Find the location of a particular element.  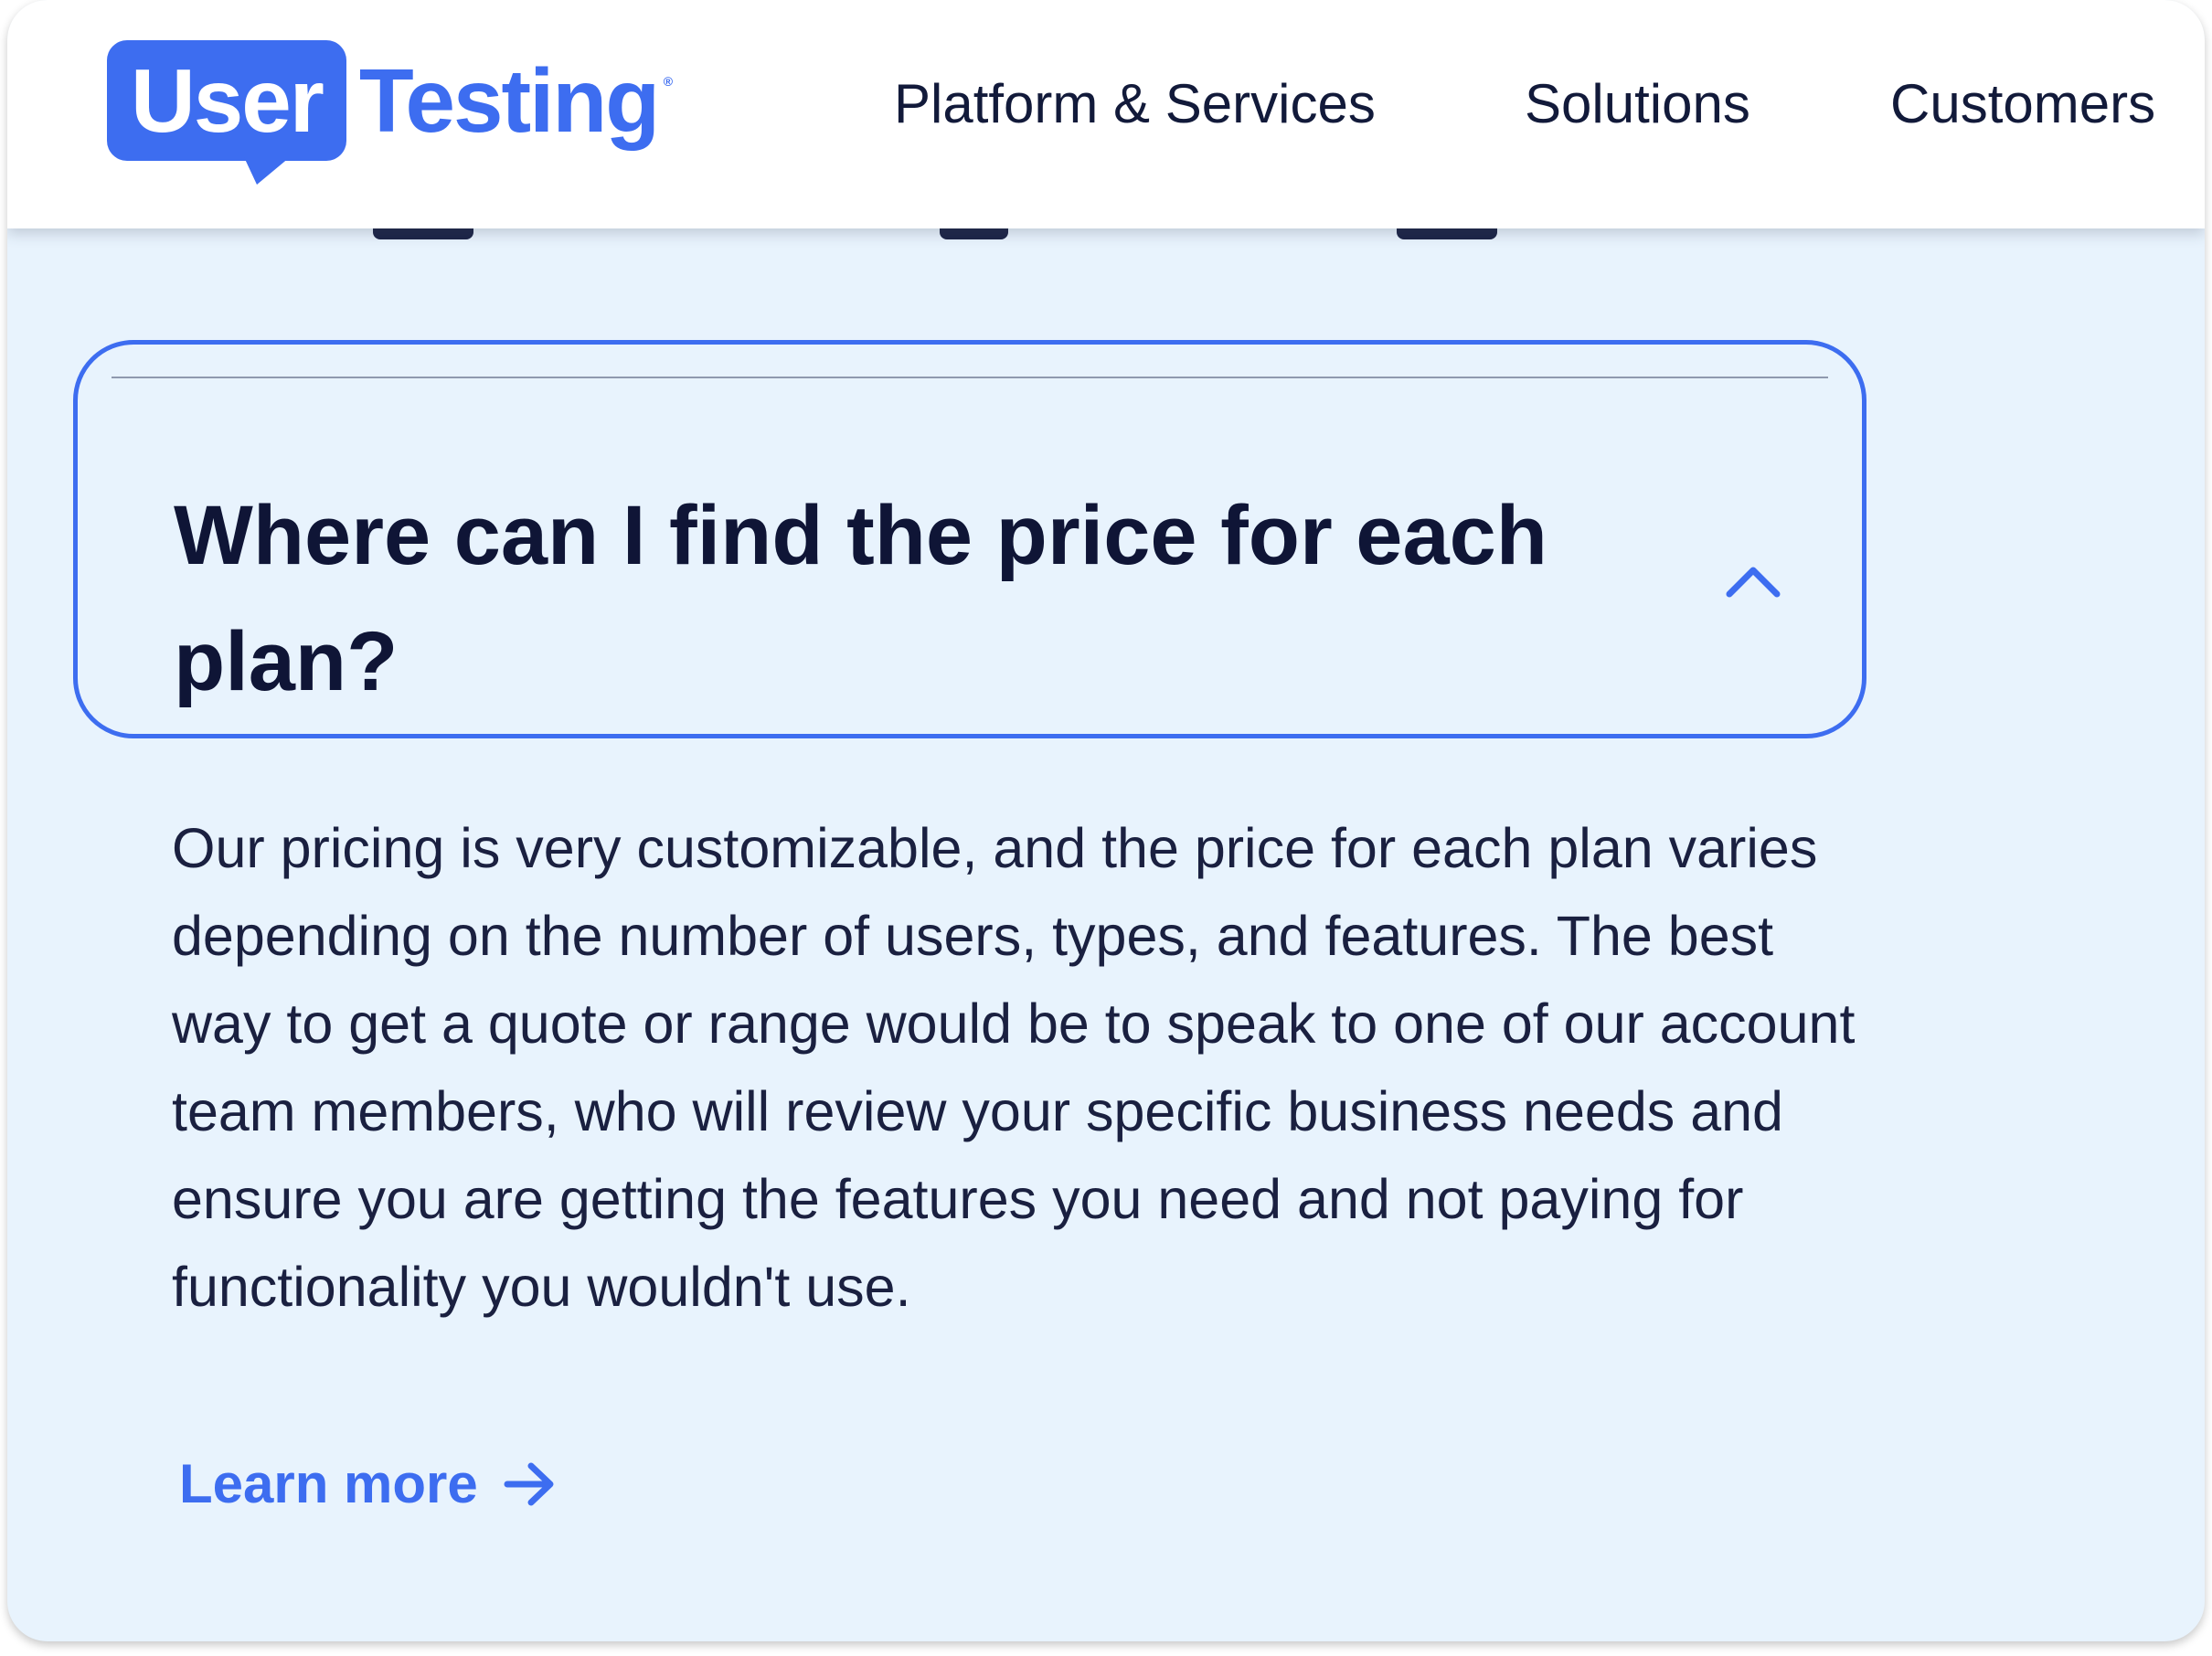

logo-user-text: User is located at coordinates (227, 100).